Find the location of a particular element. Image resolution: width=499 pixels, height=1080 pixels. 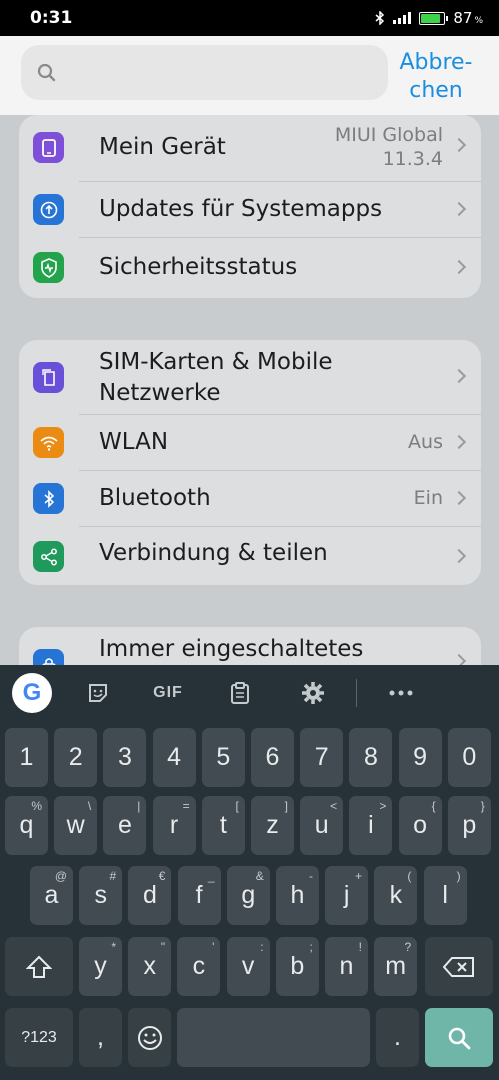

key-6: 6 is located at coordinates (272, 757).